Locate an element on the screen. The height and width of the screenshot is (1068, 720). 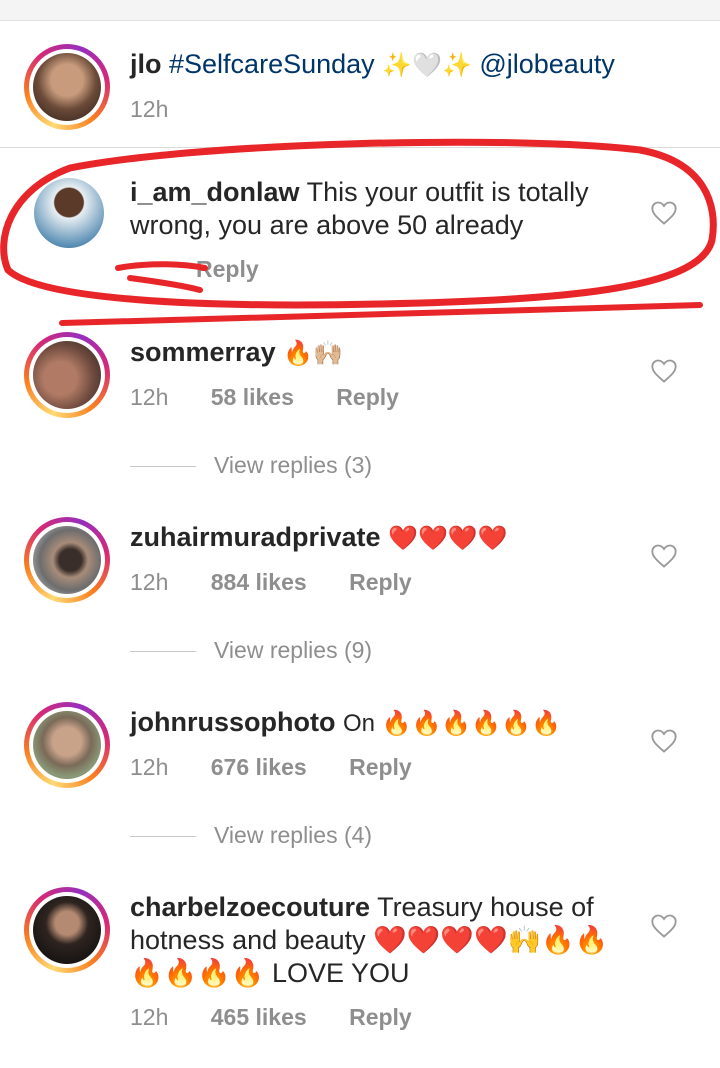
caption-text: jlo #SelfcareSunday ✨🤍✨ @jlobeauty is located at coordinates (390, 65).